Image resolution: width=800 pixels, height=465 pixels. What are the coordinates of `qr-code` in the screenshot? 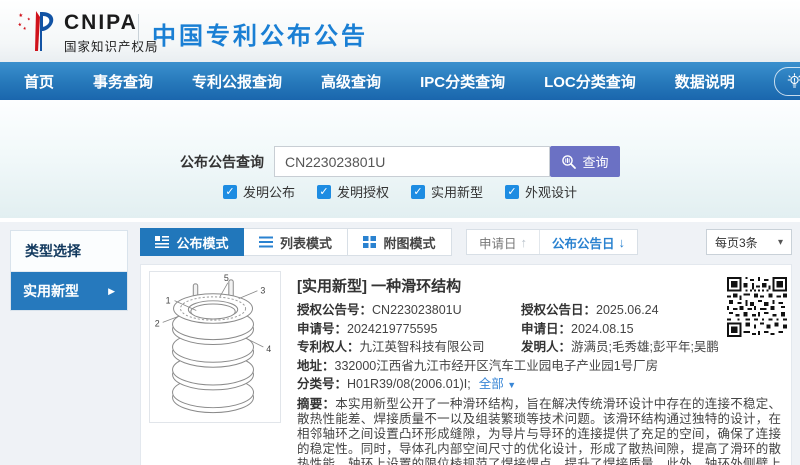 It's located at (757, 307).